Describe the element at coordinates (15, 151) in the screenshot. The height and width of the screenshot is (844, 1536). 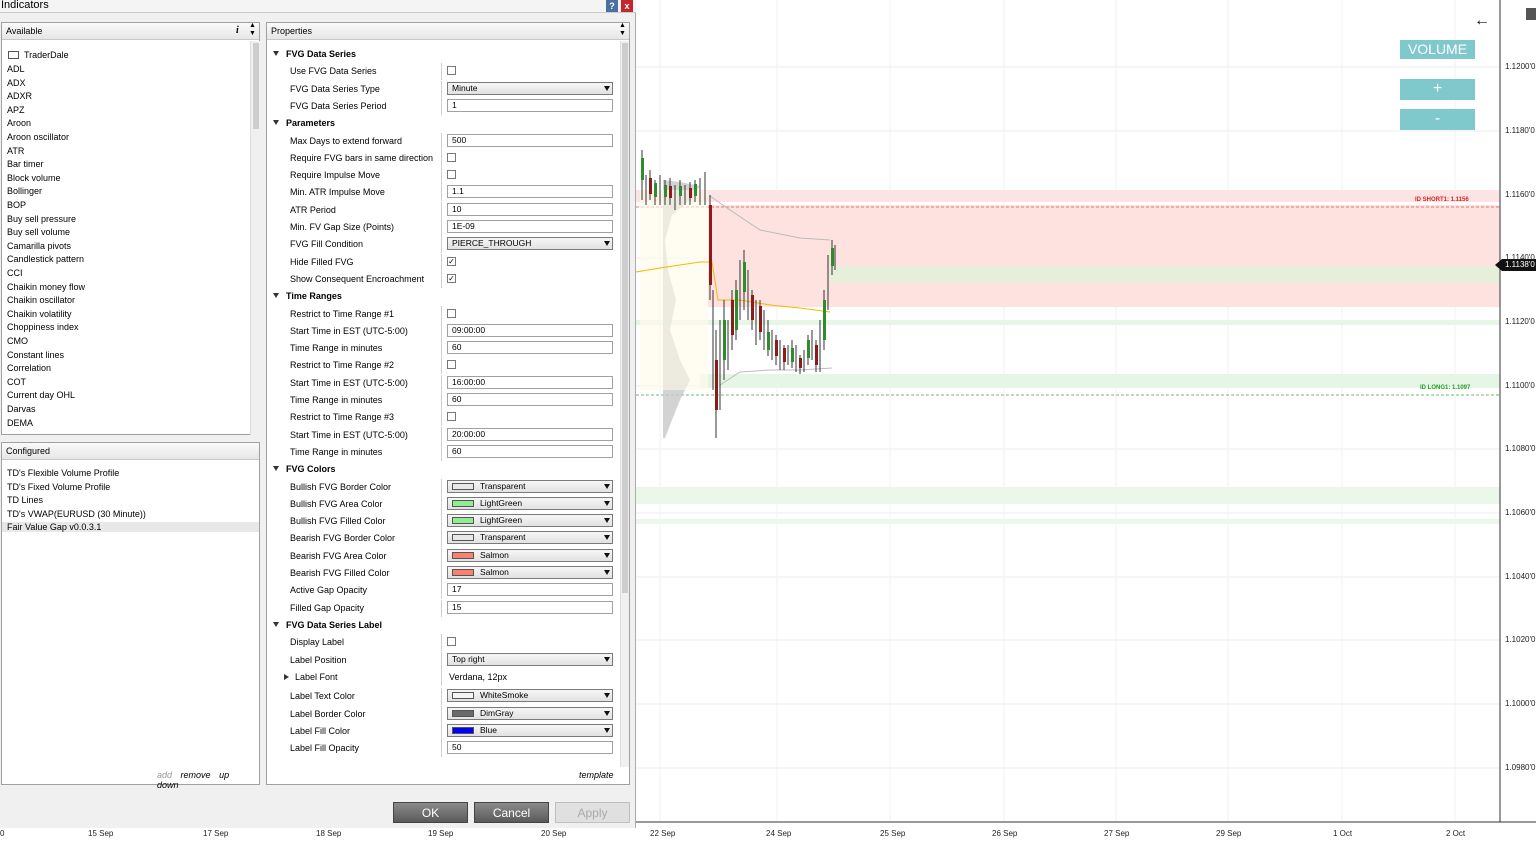
I see `list-item: ATR` at that location.